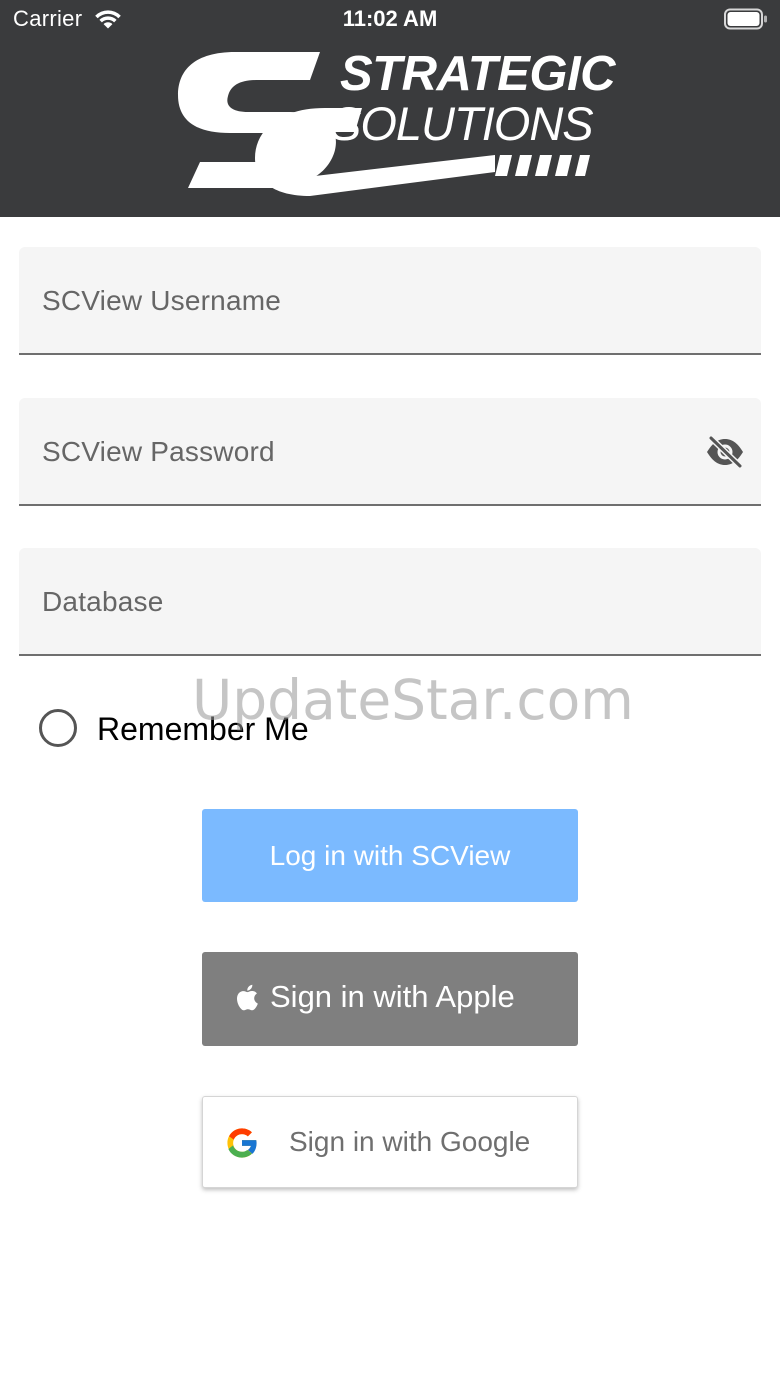  I want to click on database-field: Database, so click(390, 602).